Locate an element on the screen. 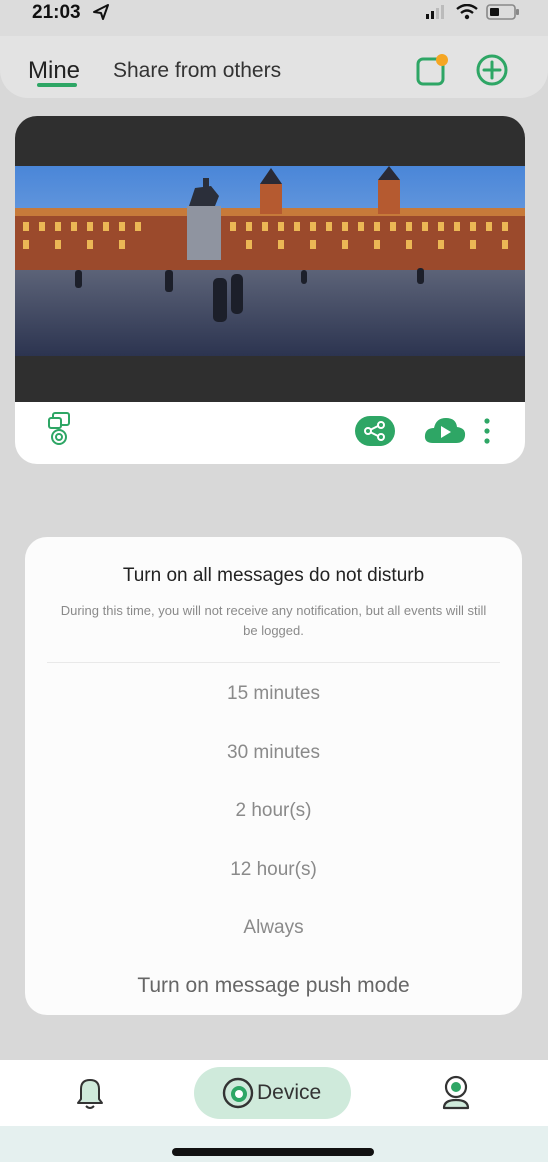  sheet-title: Turn on all messages do not disturb is located at coordinates (273, 575).